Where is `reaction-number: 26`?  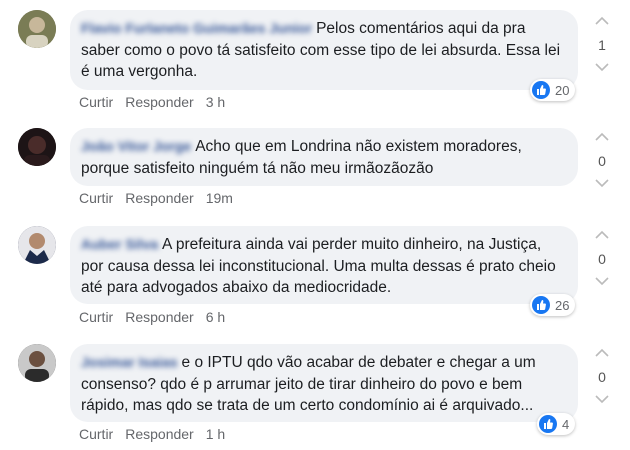
reaction-number: 26 is located at coordinates (562, 305).